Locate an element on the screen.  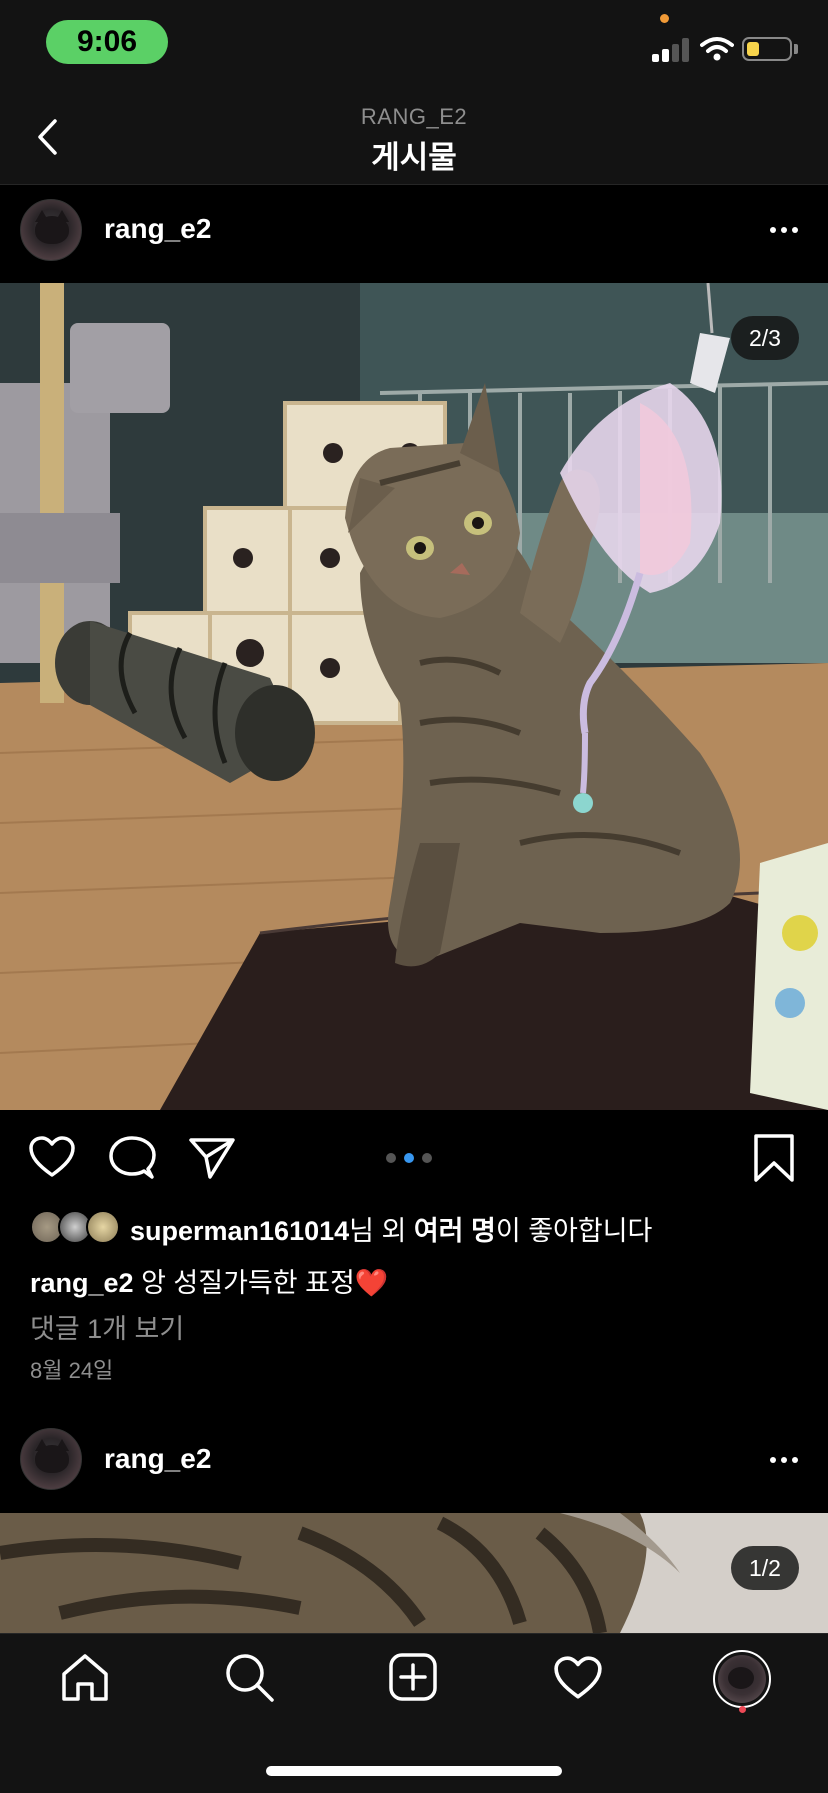
liker-username: superman161014 is located at coordinates (239, 1231).